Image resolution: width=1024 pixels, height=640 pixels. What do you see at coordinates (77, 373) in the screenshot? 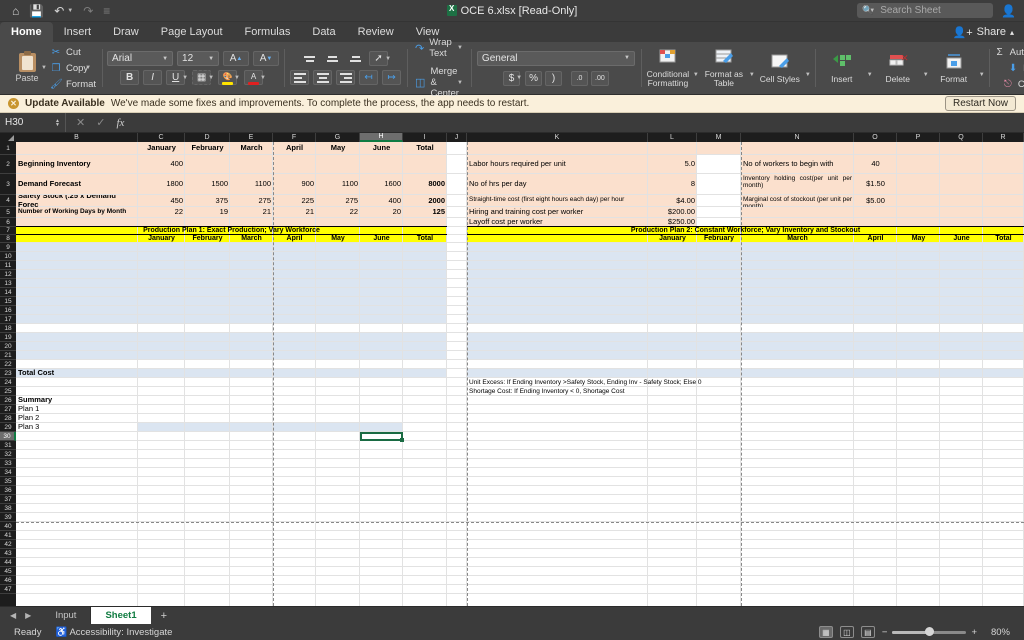
I see `label-total-cost: Total Cost` at bounding box center [77, 373].